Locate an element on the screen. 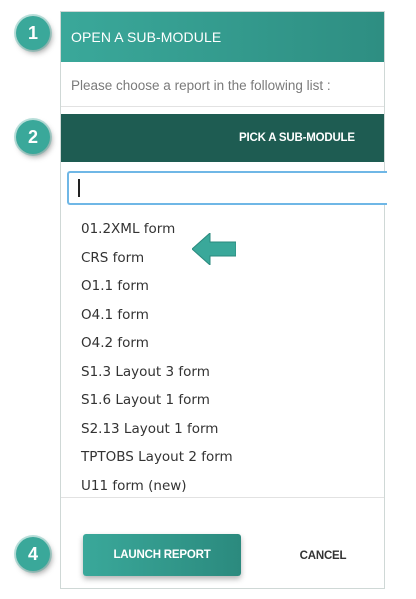  pick-sub-module-dropdown: PICK A SUB-MODULE is located at coordinates (222, 138).